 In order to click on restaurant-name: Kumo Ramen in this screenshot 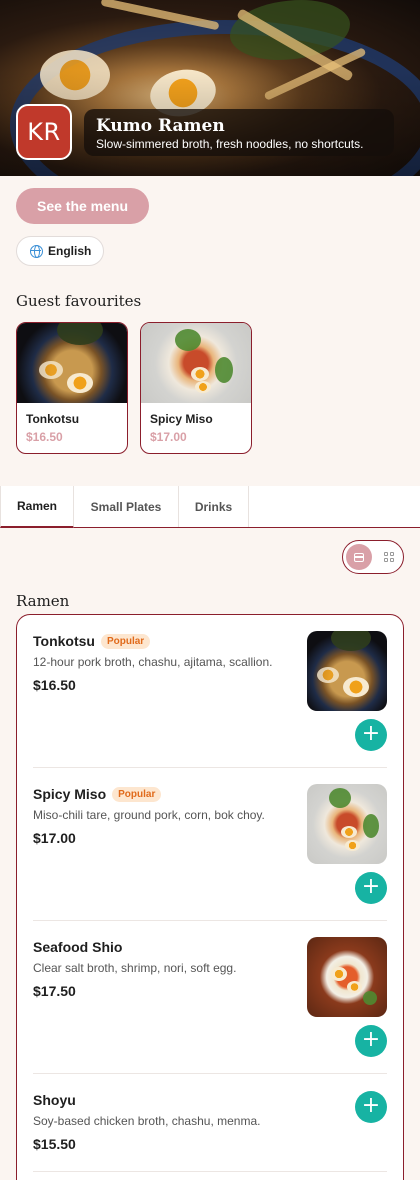, I will do `click(160, 126)`.